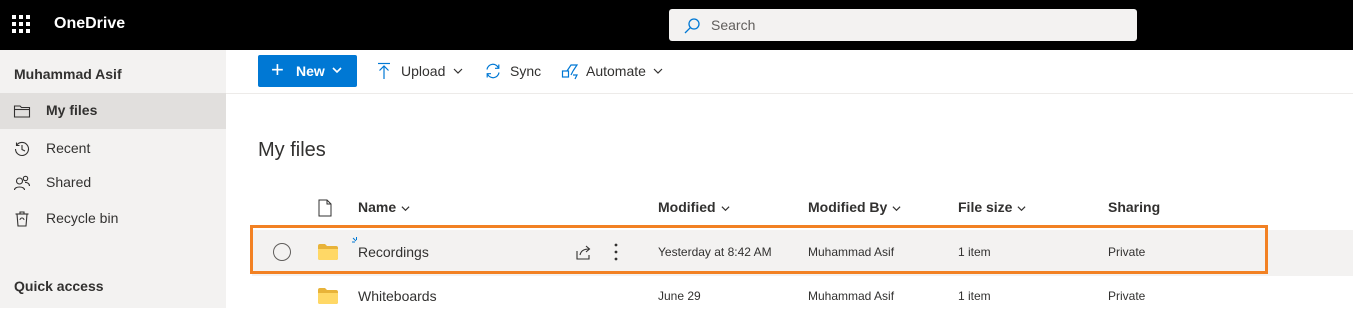 The width and height of the screenshot is (1353, 322). What do you see at coordinates (325, 208) in the screenshot?
I see `file-type-icon` at bounding box center [325, 208].